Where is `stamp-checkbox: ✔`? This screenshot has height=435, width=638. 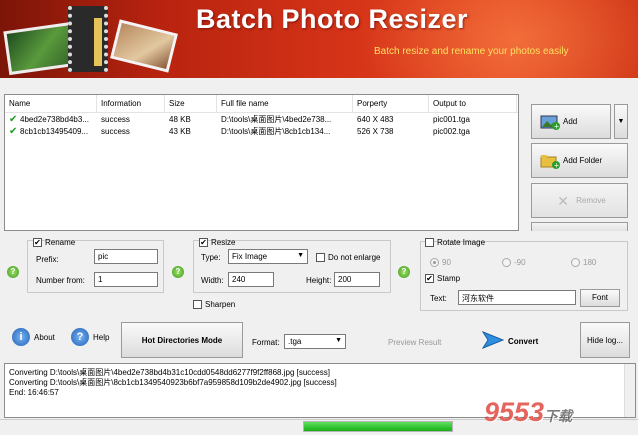
stamp-checkbox: ✔ is located at coordinates (429, 278).